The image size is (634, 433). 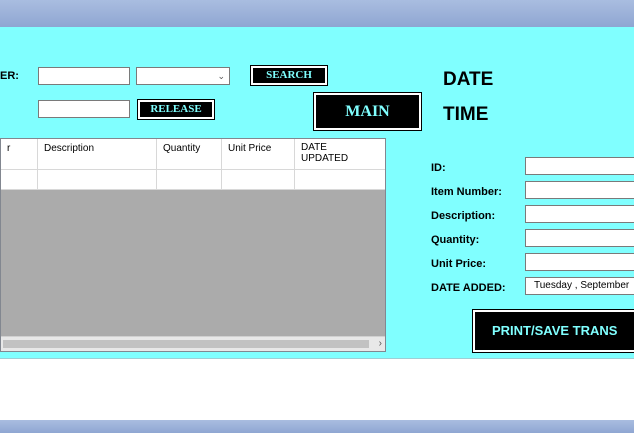 I want to click on item-number-label: Item Number:, so click(x=466, y=192).